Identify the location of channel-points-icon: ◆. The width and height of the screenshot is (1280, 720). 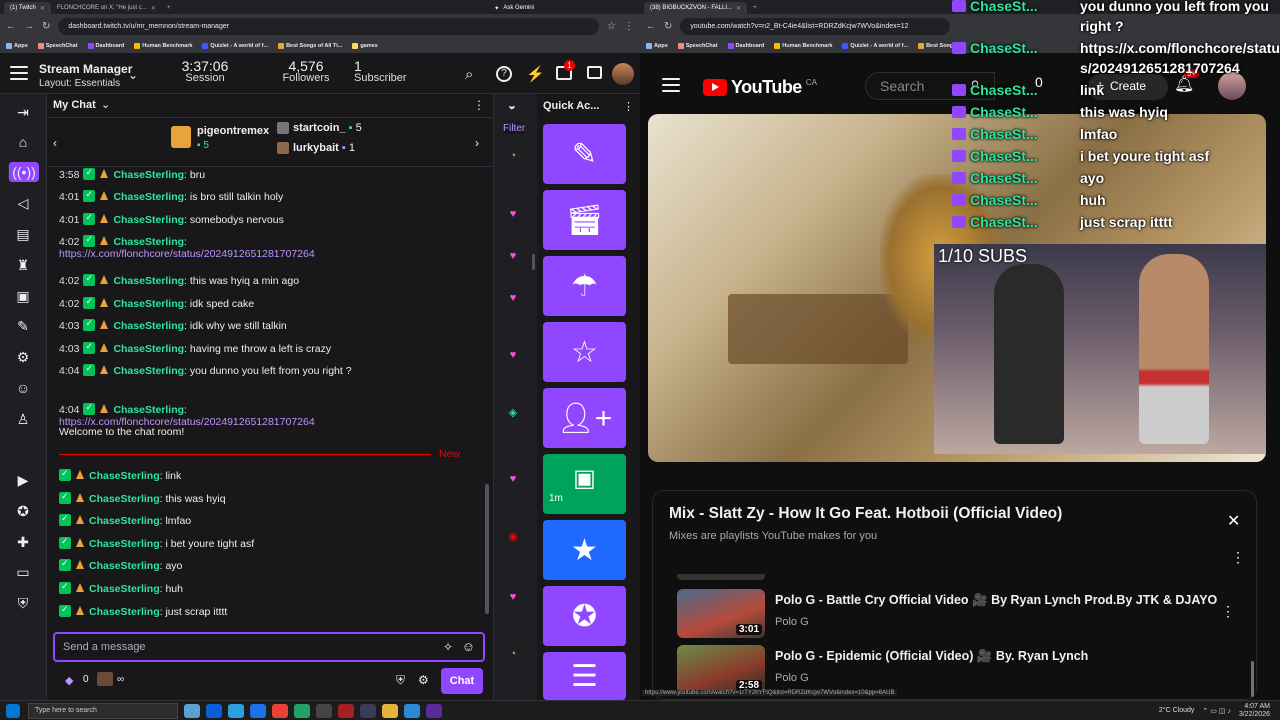
(69, 680).